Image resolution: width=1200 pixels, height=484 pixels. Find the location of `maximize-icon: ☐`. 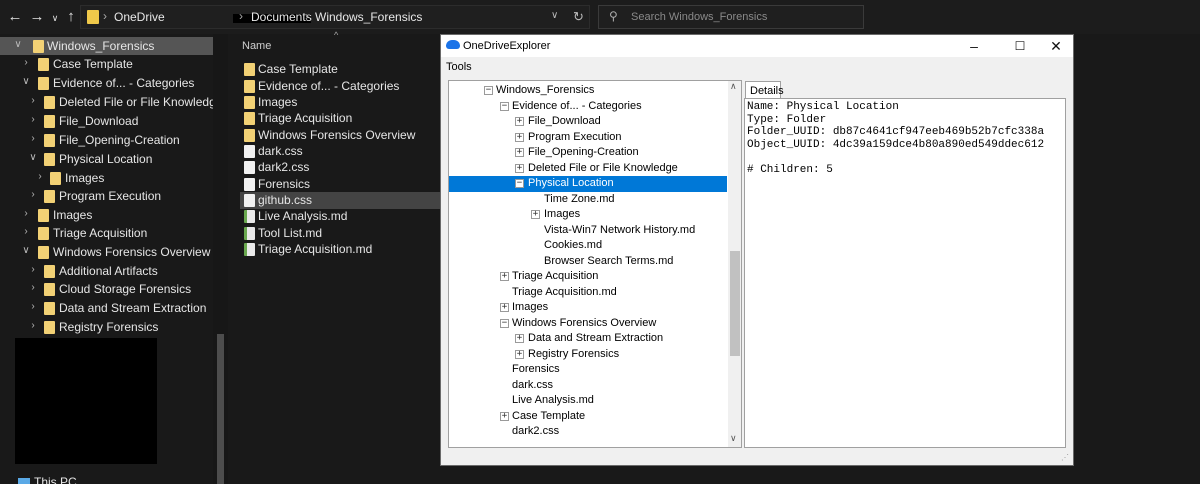

maximize-icon: ☐ is located at coordinates (1020, 46).